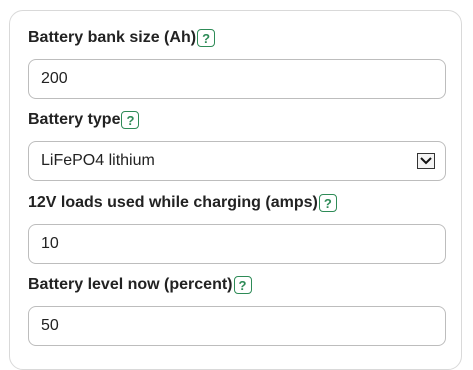  What do you see at coordinates (237, 326) in the screenshot?
I see `battery-level-input: 50` at bounding box center [237, 326].